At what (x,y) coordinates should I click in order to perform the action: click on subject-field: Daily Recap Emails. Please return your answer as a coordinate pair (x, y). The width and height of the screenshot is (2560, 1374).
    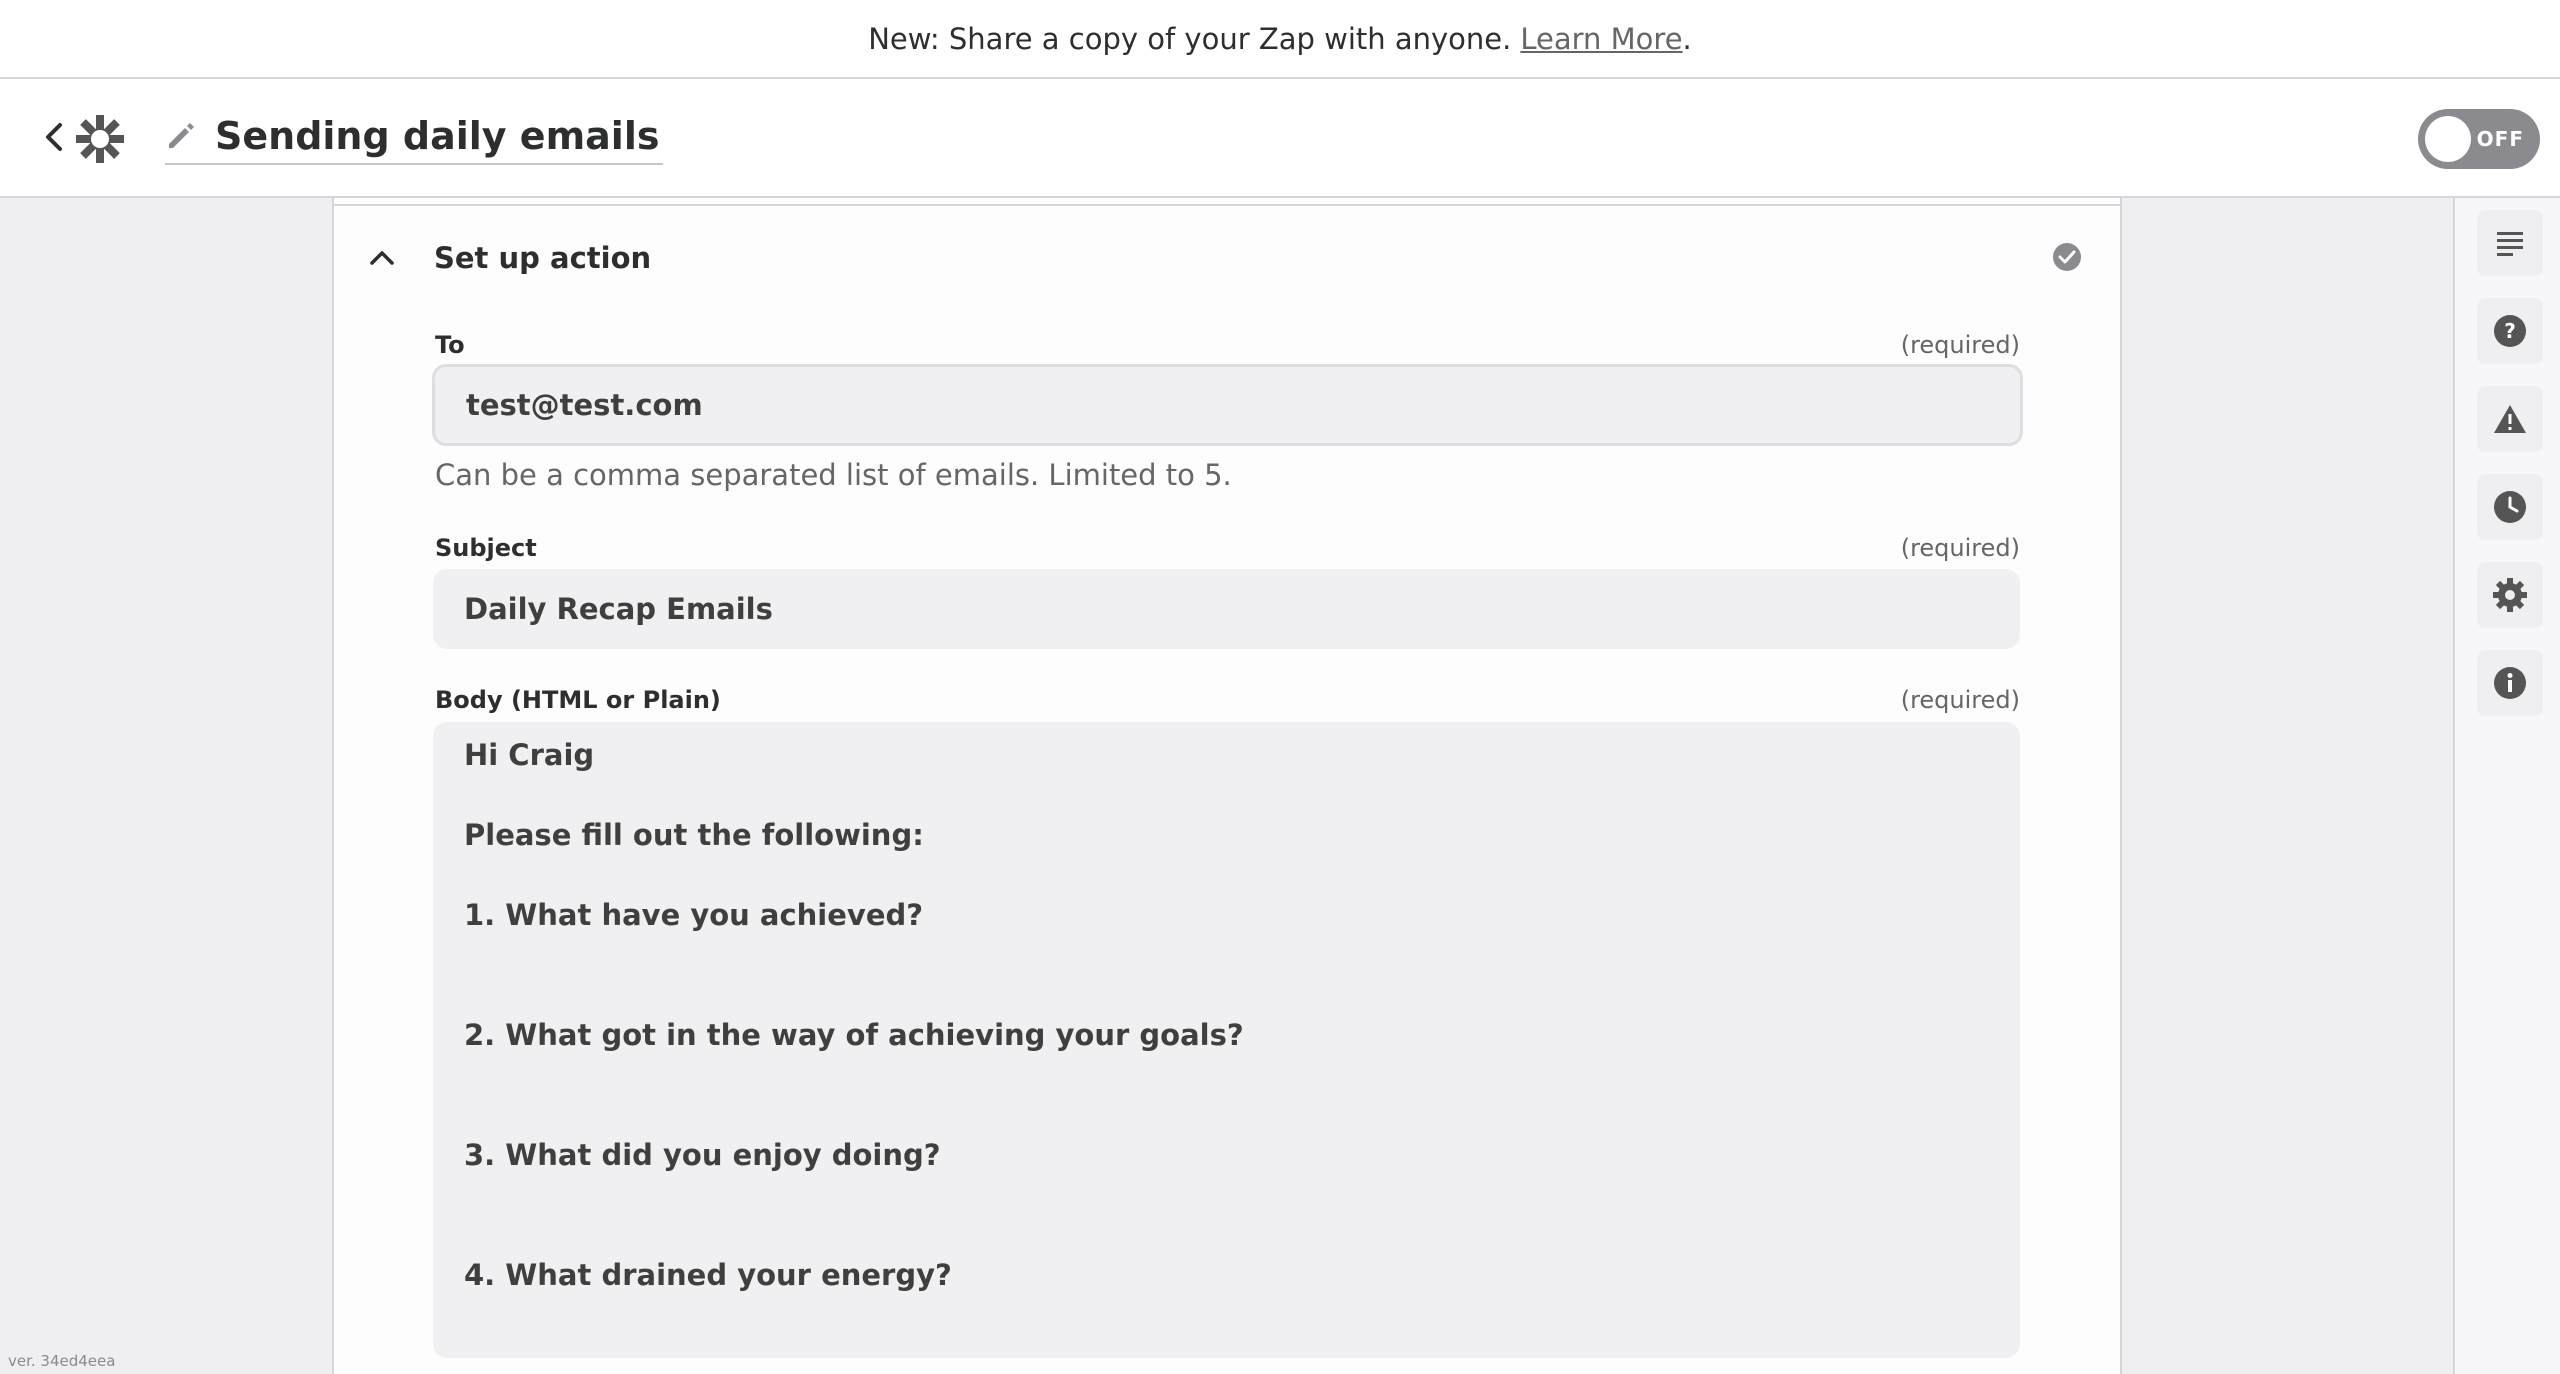
    Looking at the image, I should click on (1226, 609).